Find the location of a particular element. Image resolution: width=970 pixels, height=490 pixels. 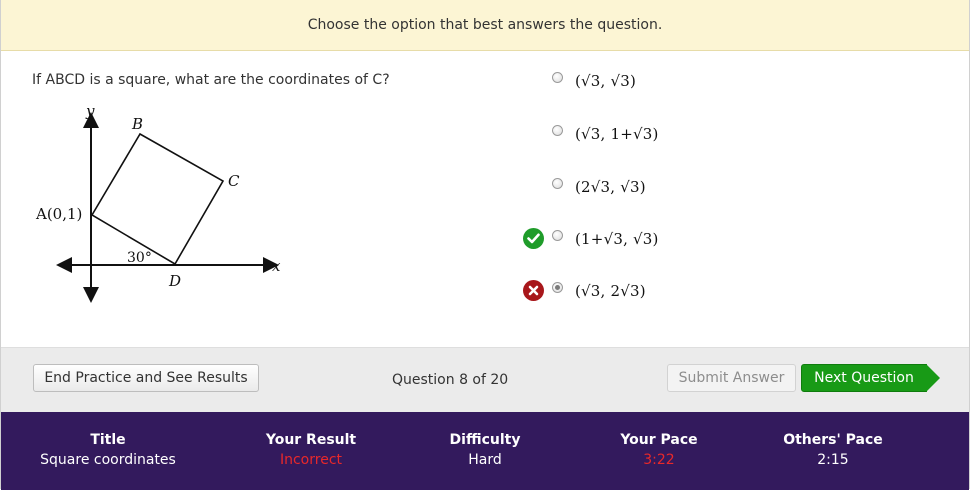

answer-option-4: (1+√3, √3) is located at coordinates (605, 239).